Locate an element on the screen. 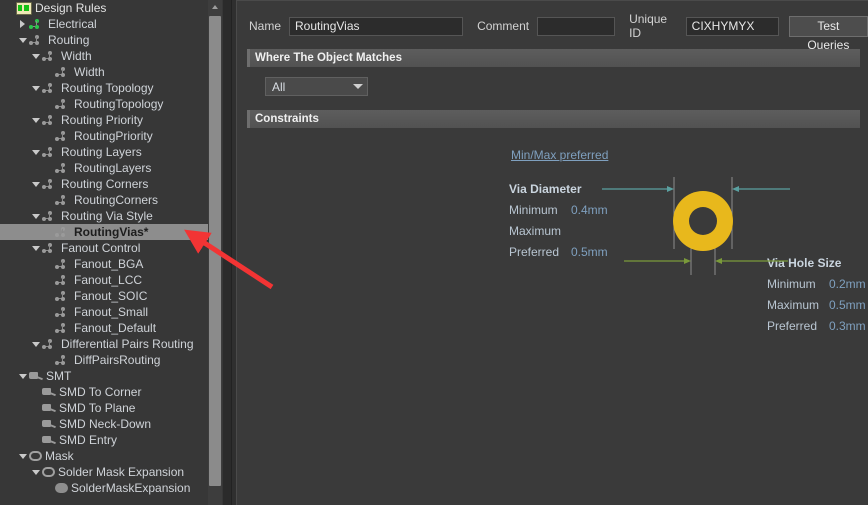 The height and width of the screenshot is (505, 868). tree-item-label: Routing Layers is located at coordinates (101, 152).